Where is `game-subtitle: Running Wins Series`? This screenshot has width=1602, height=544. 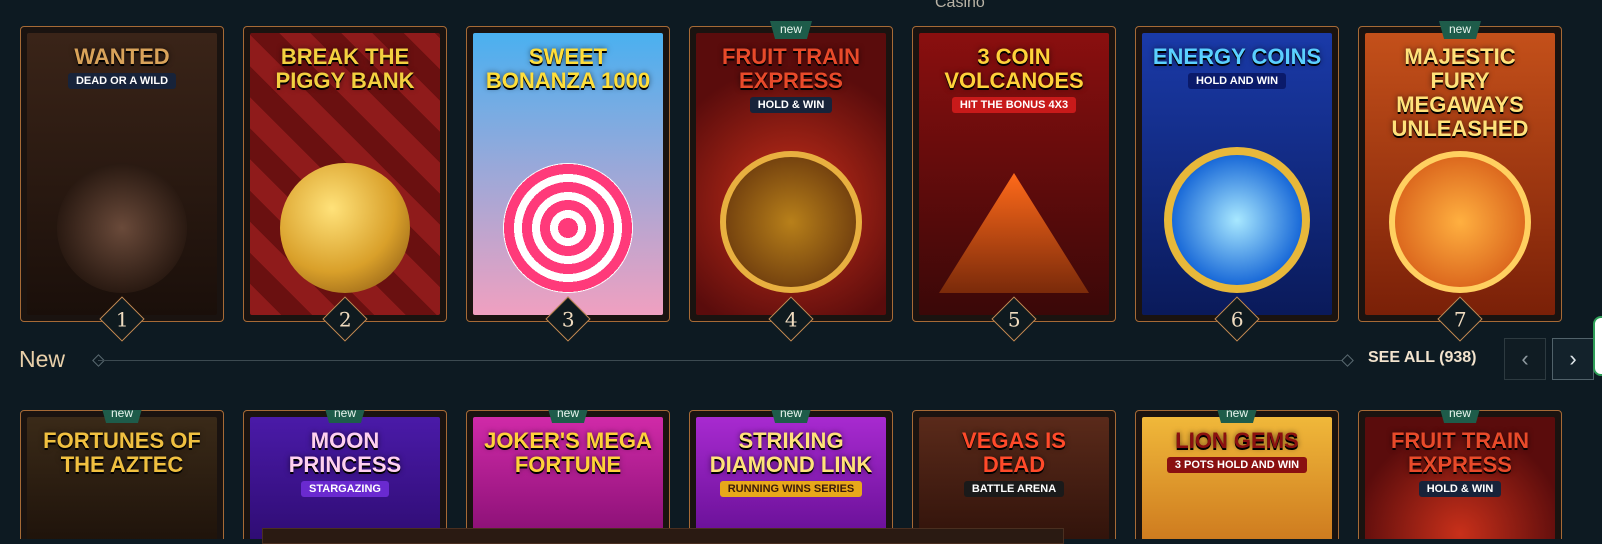
game-subtitle: Running Wins Series is located at coordinates (791, 489).